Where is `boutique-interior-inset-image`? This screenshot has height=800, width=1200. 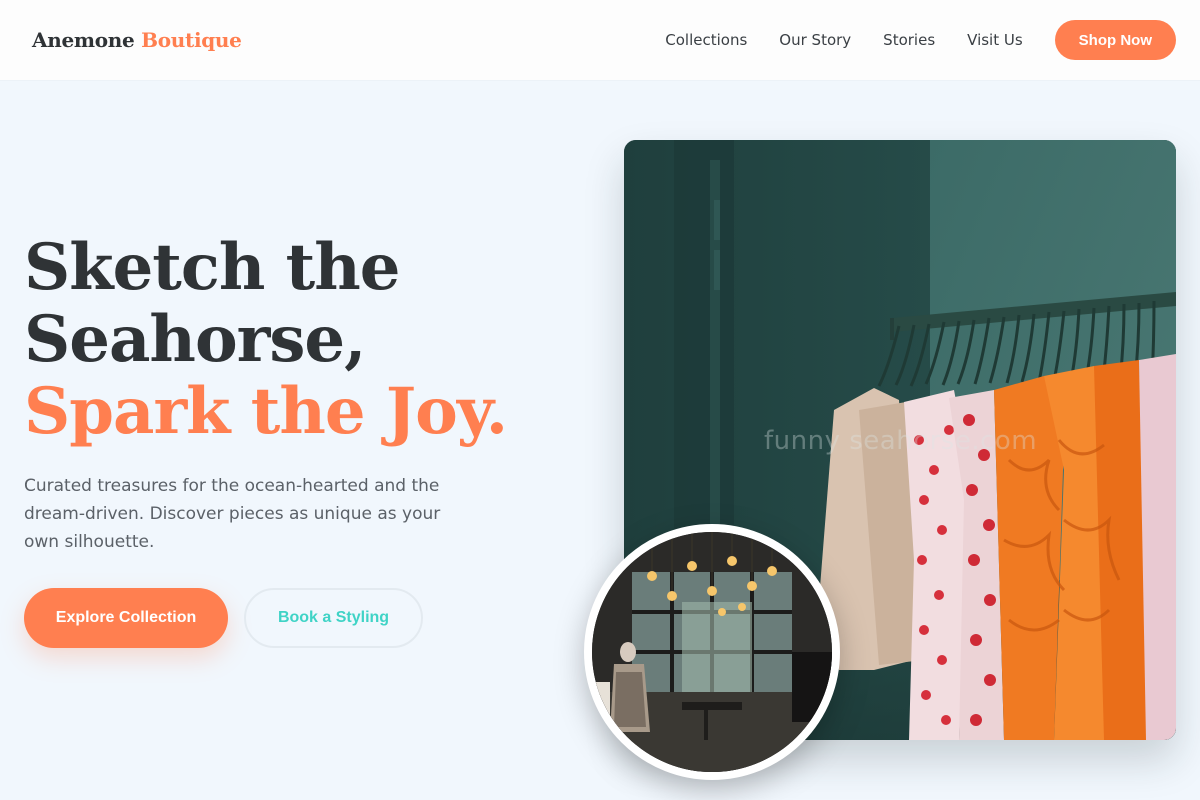
boutique-interior-inset-image is located at coordinates (712, 652).